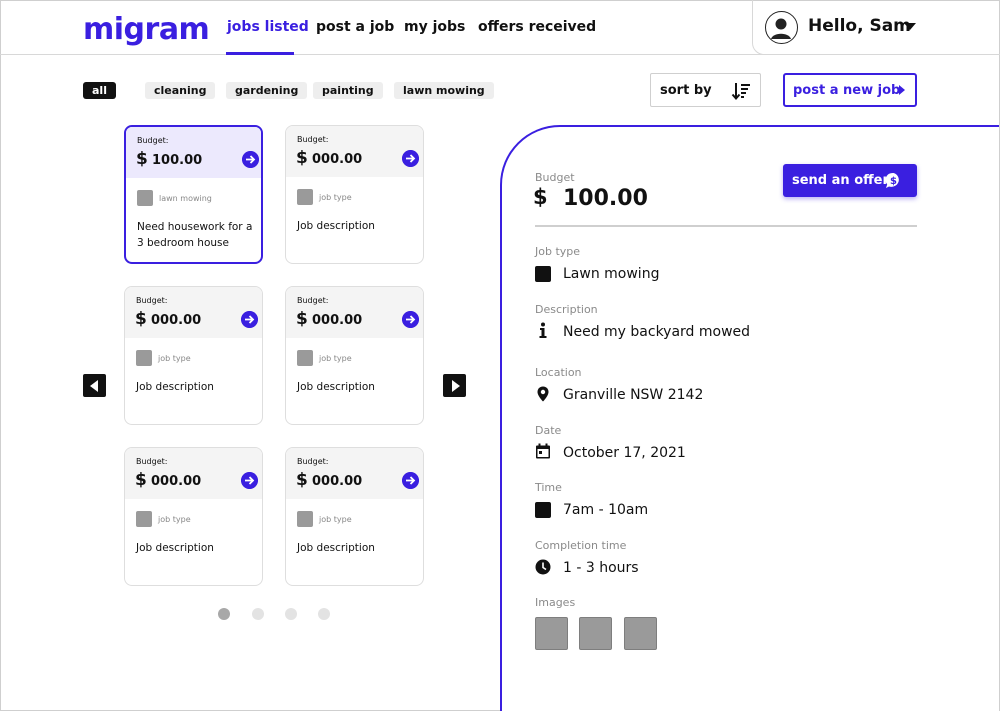  I want to click on sort-by-button: sort by, so click(705, 90).